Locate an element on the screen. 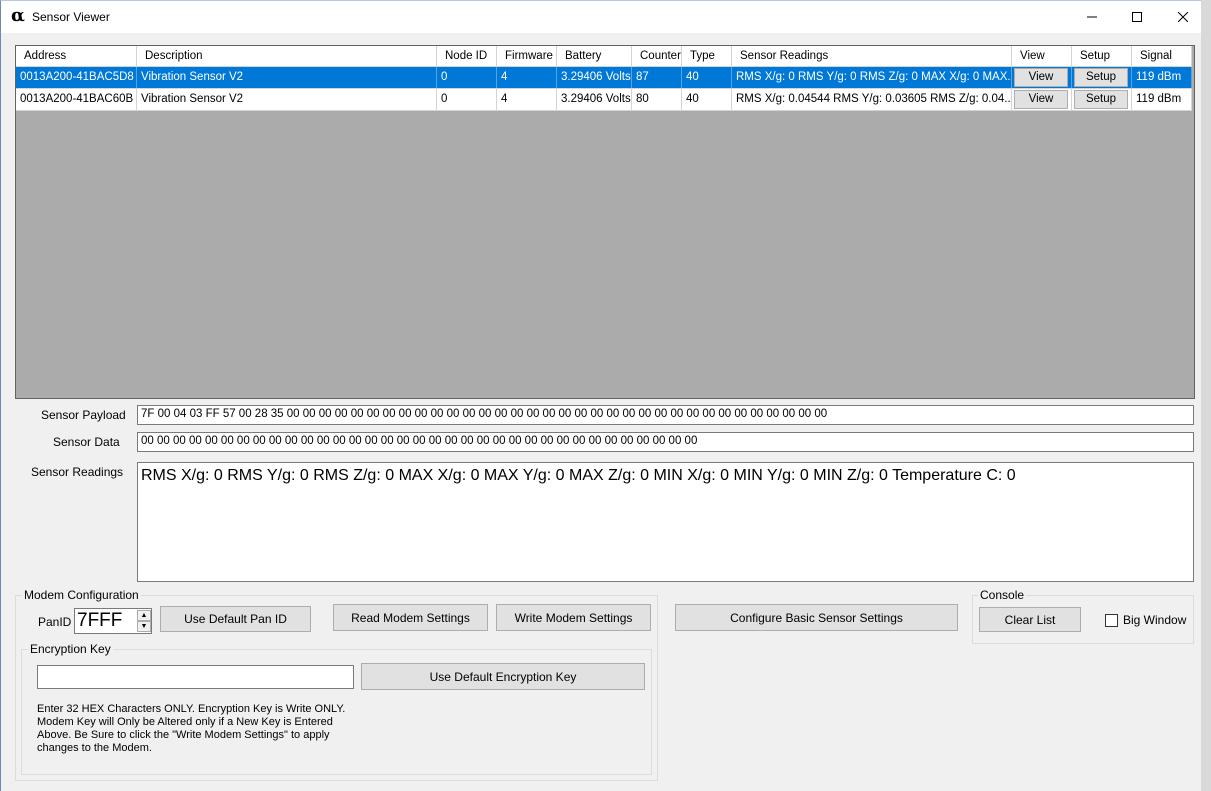 The height and width of the screenshot is (791, 1211). sensor-readings-label: Sensor Readings is located at coordinates (77, 472).